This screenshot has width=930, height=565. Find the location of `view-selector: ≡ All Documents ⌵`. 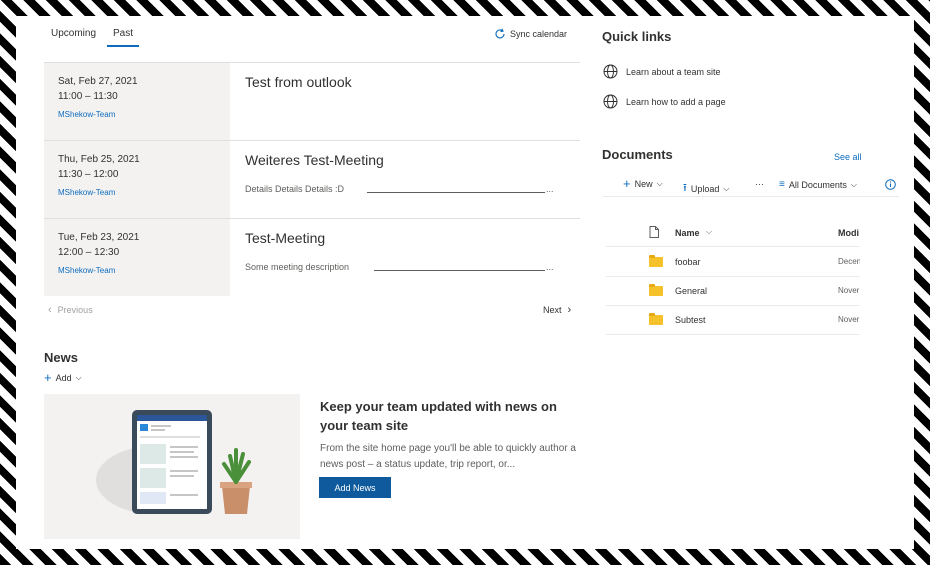

view-selector: ≡ All Documents ⌵ is located at coordinates (818, 184).